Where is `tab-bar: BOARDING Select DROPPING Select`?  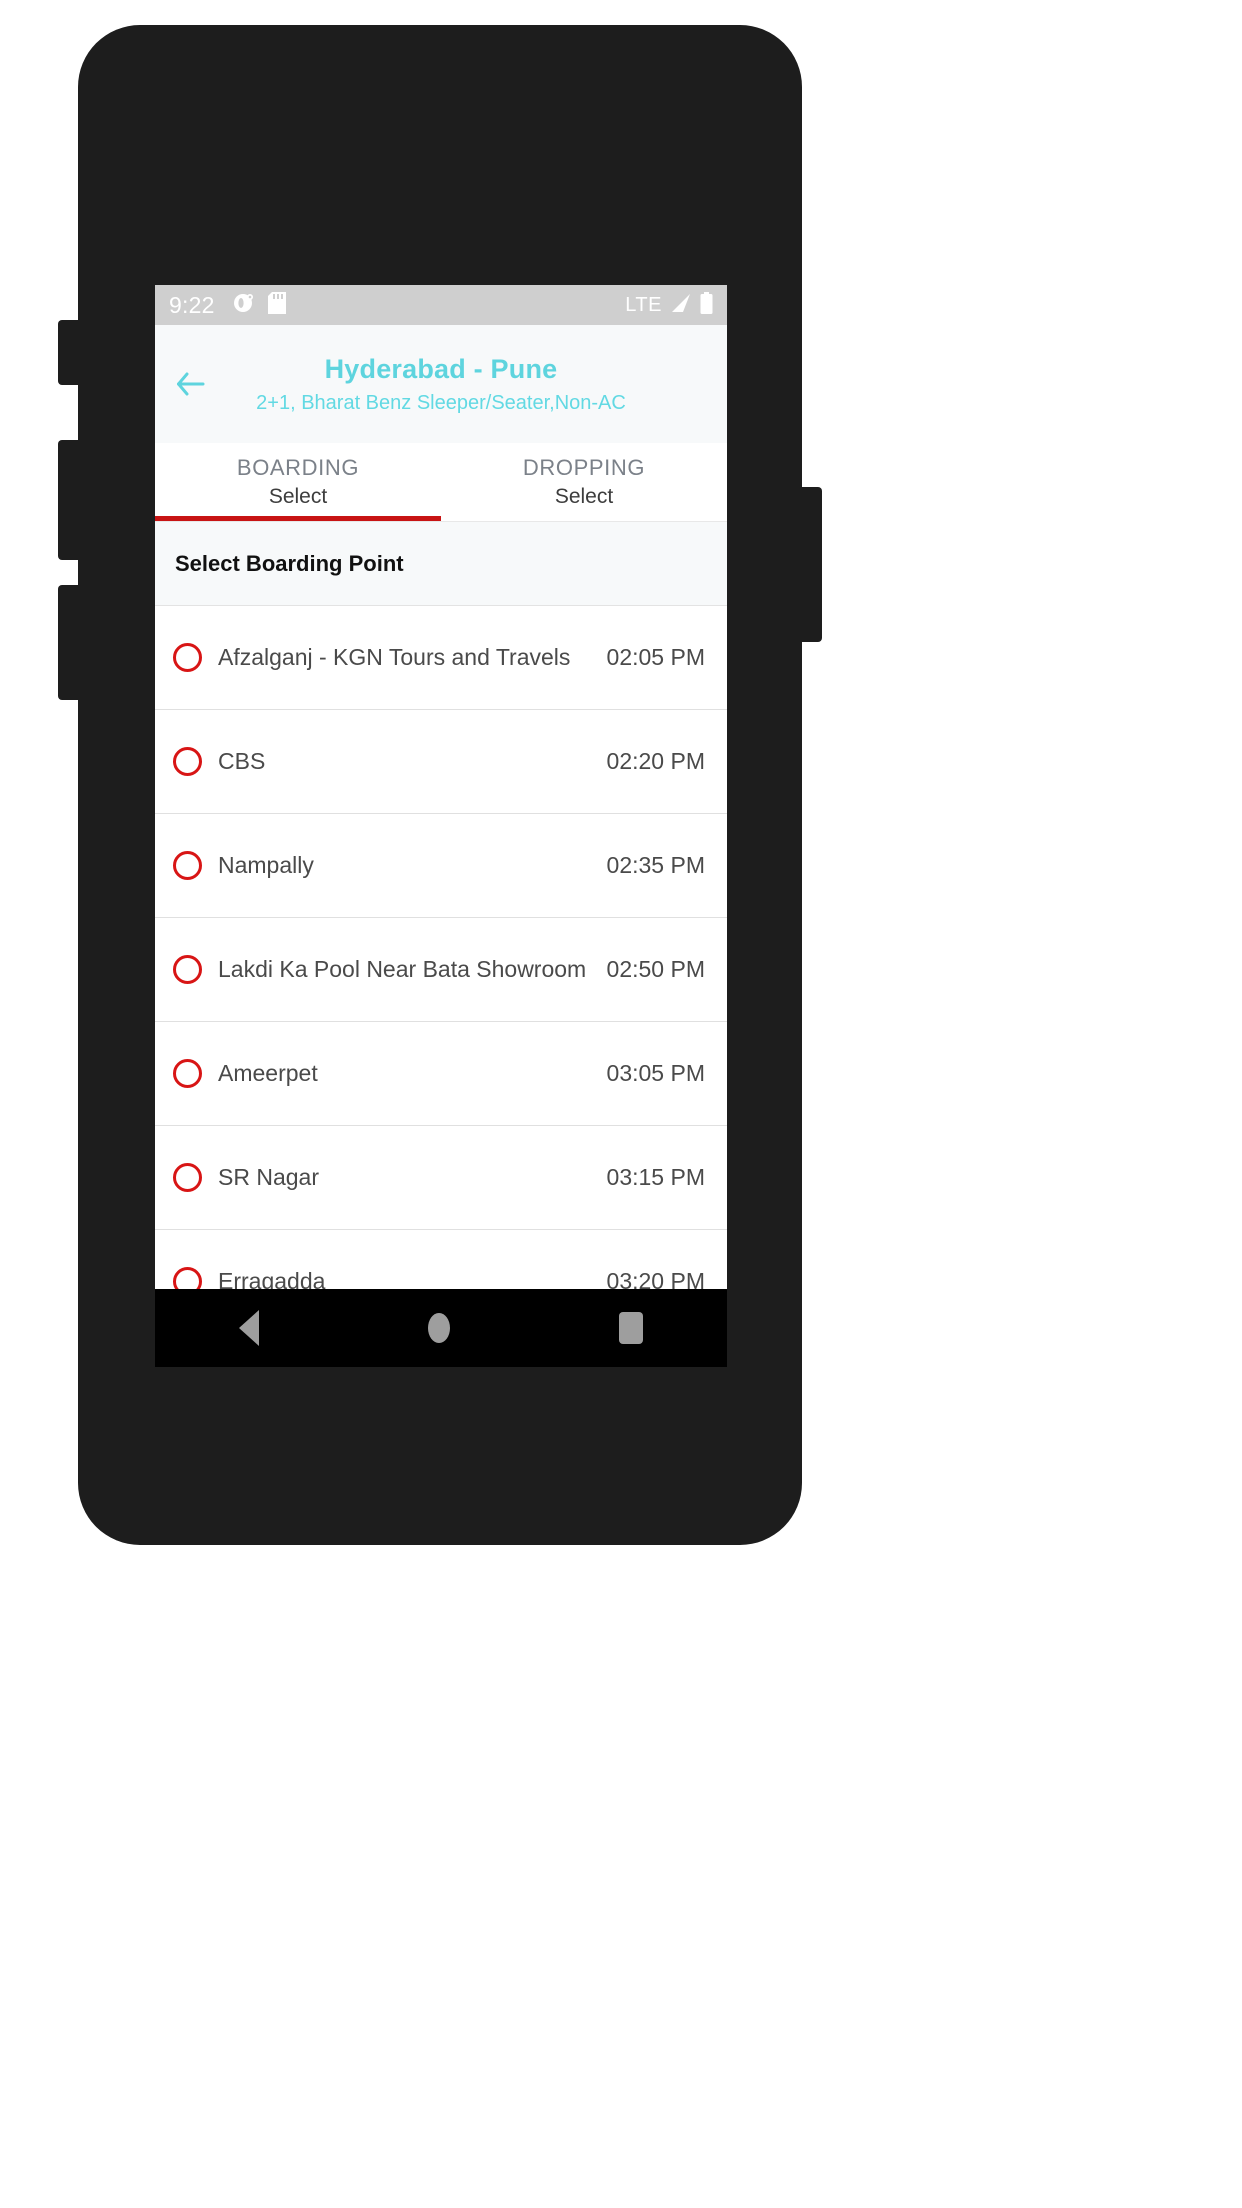 tab-bar: BOARDING Select DROPPING Select is located at coordinates (441, 482).